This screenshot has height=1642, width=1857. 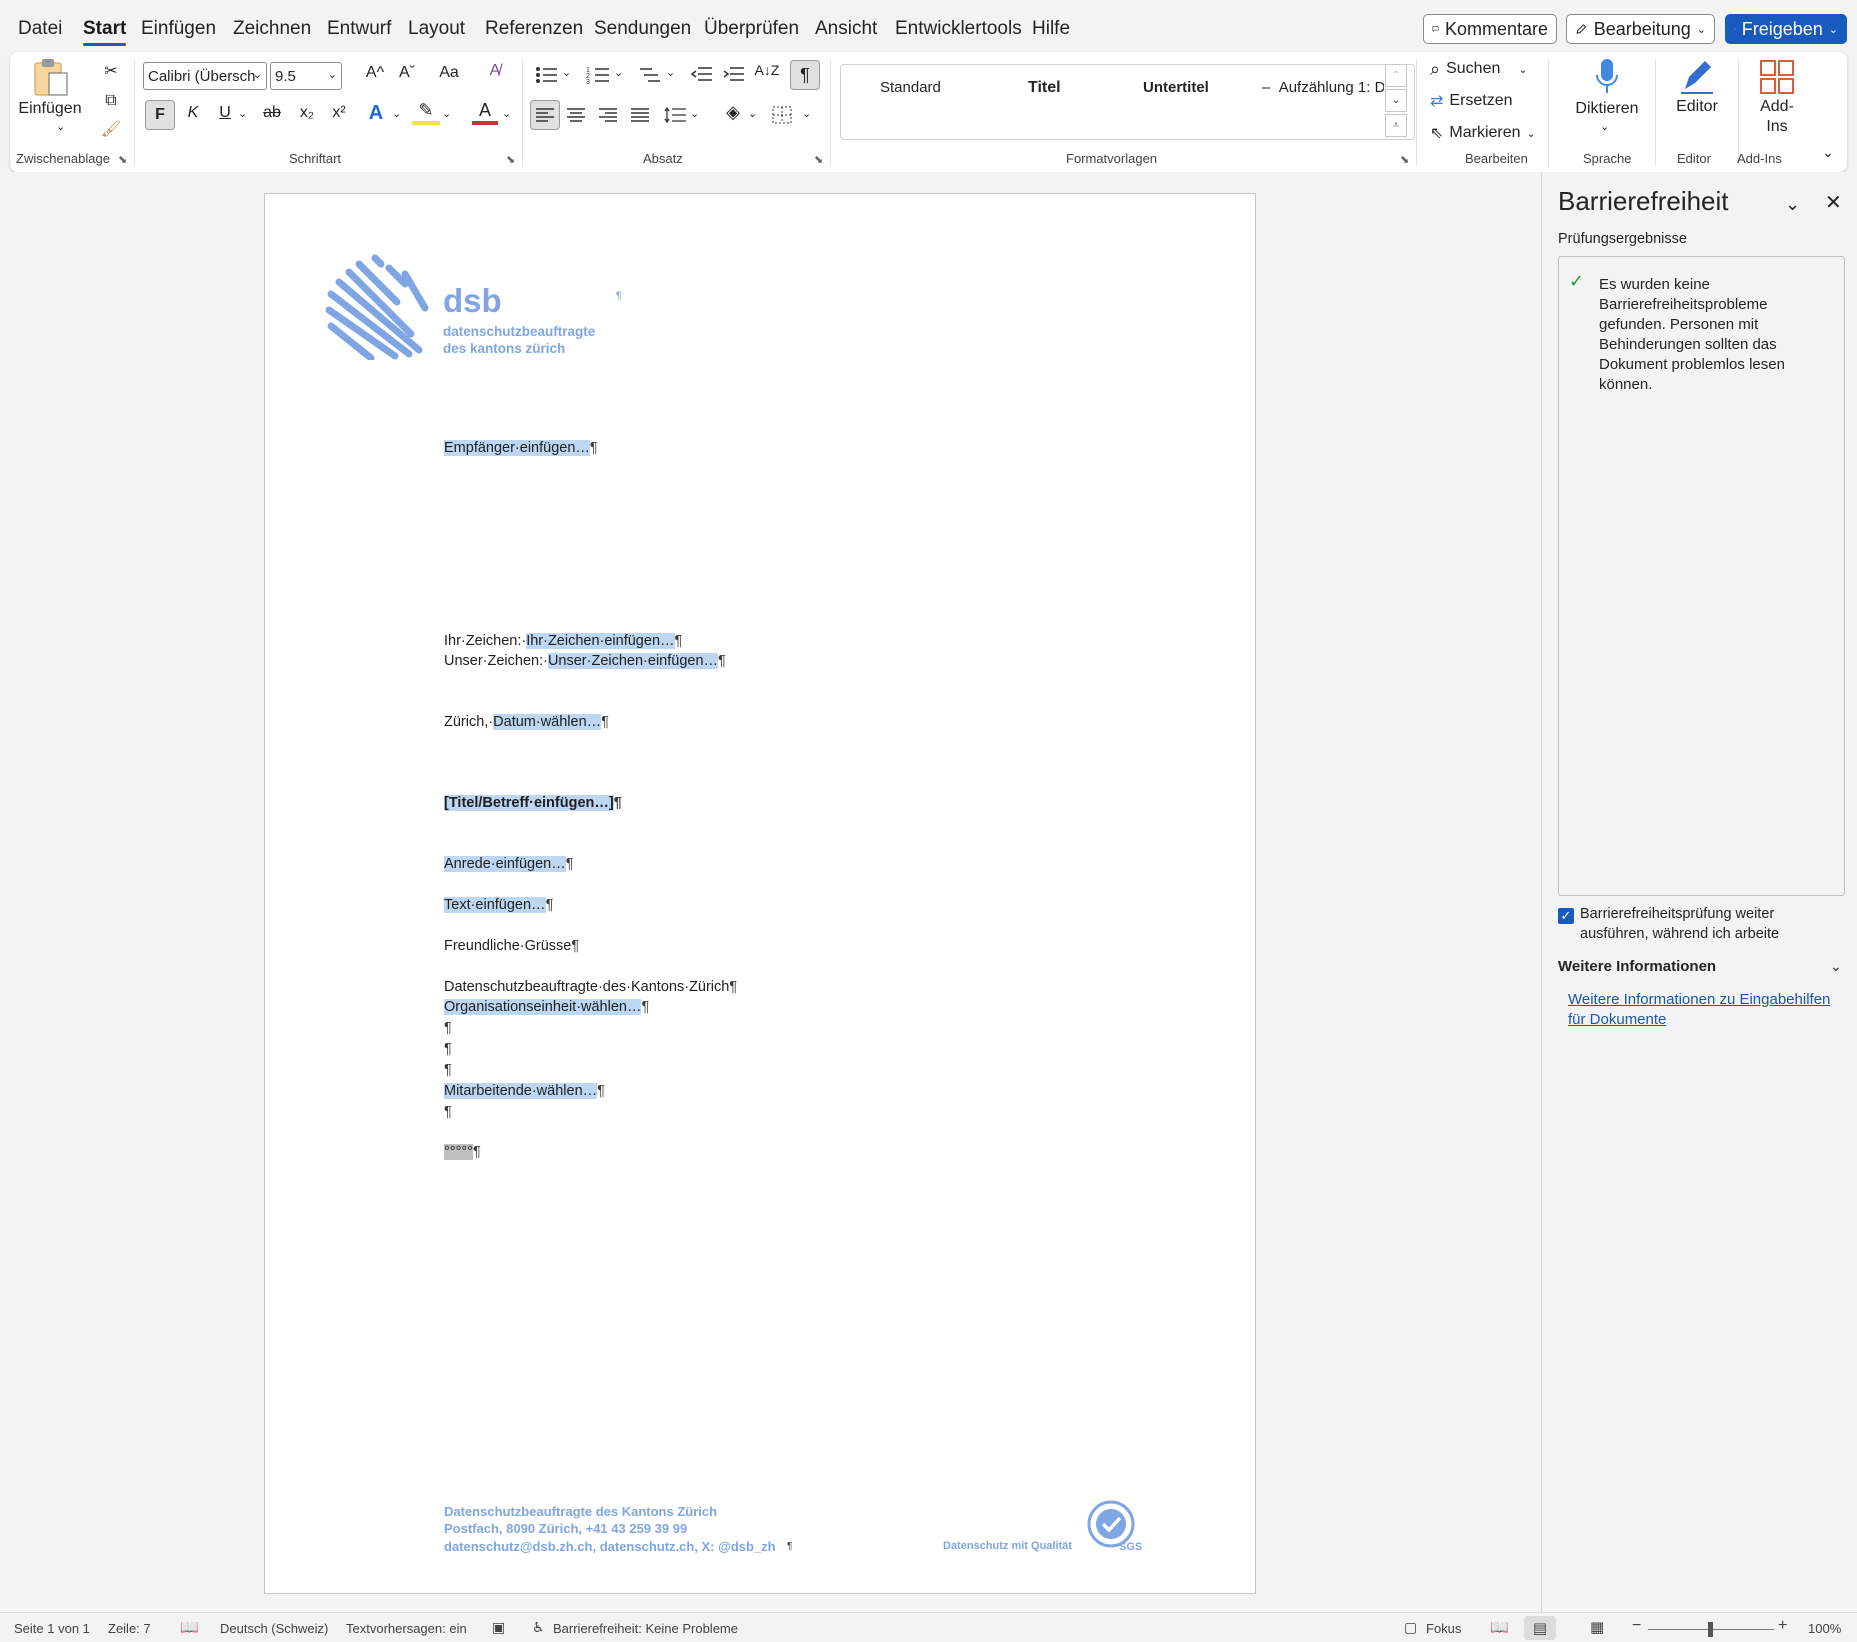 What do you see at coordinates (1540, 1628) in the screenshot?
I see `print-layout-icon: ▤` at bounding box center [1540, 1628].